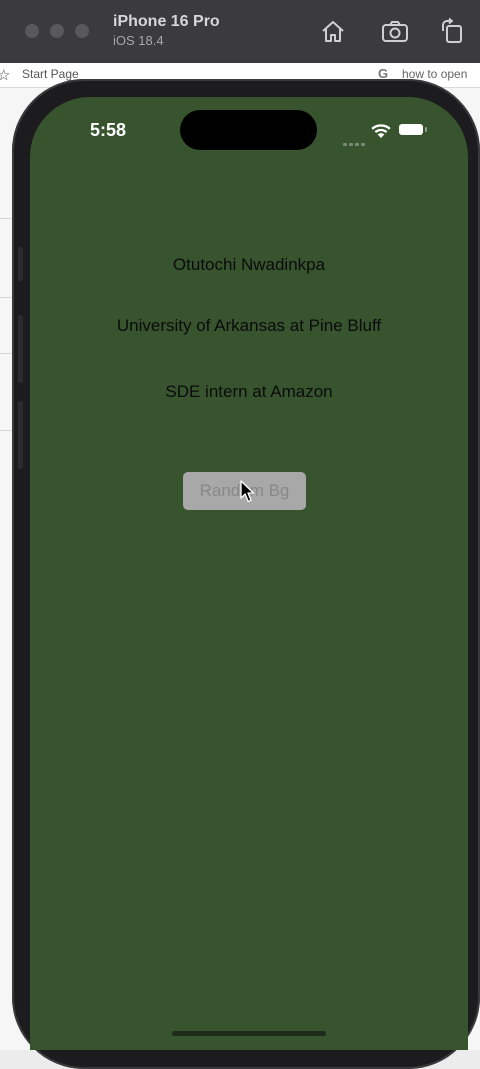 Image resolution: width=480 pixels, height=1069 pixels. Describe the element at coordinates (355, 142) in the screenshot. I see `cellular-signal-icon` at that location.